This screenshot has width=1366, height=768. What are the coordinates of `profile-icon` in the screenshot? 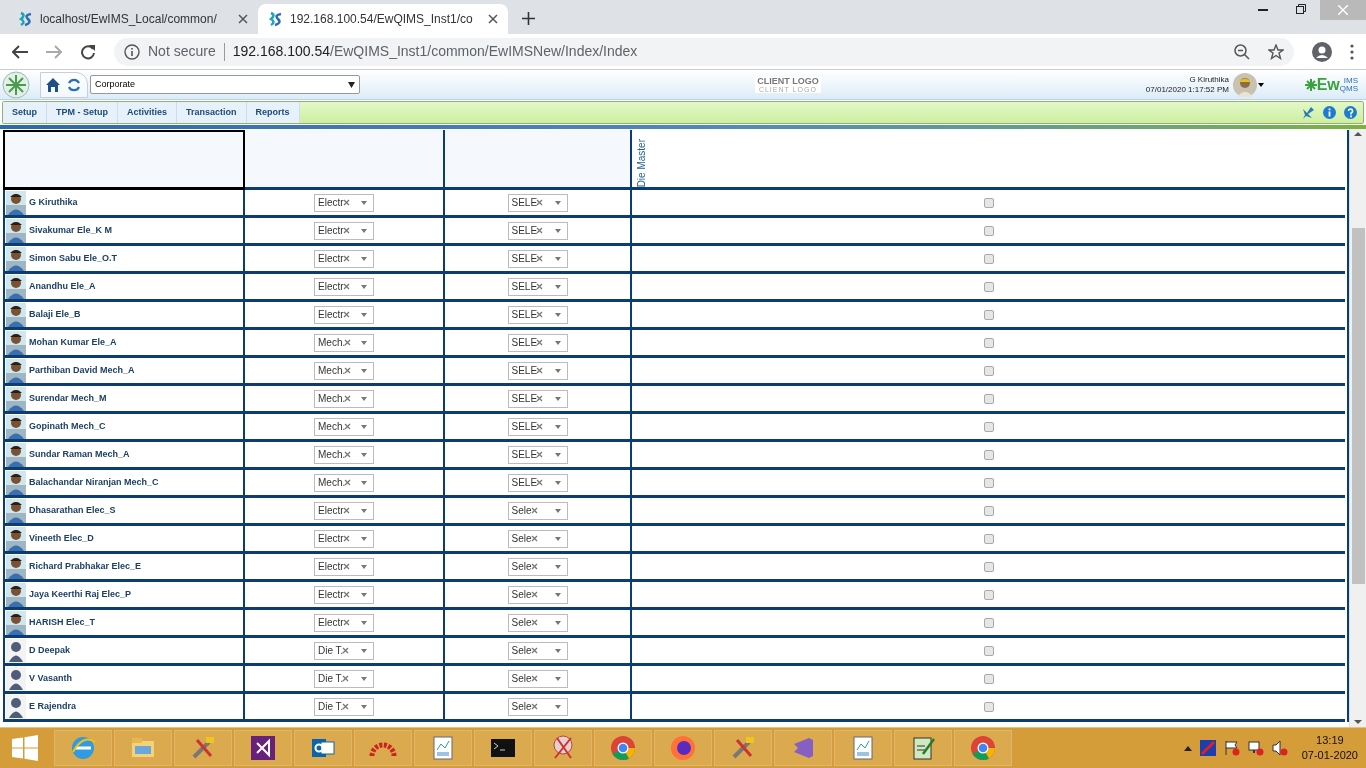 It's located at (1322, 51).